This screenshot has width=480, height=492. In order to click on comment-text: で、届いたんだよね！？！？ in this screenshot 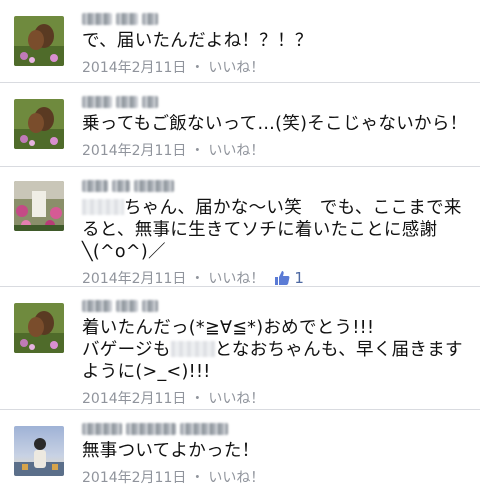, I will do `click(197, 41)`.